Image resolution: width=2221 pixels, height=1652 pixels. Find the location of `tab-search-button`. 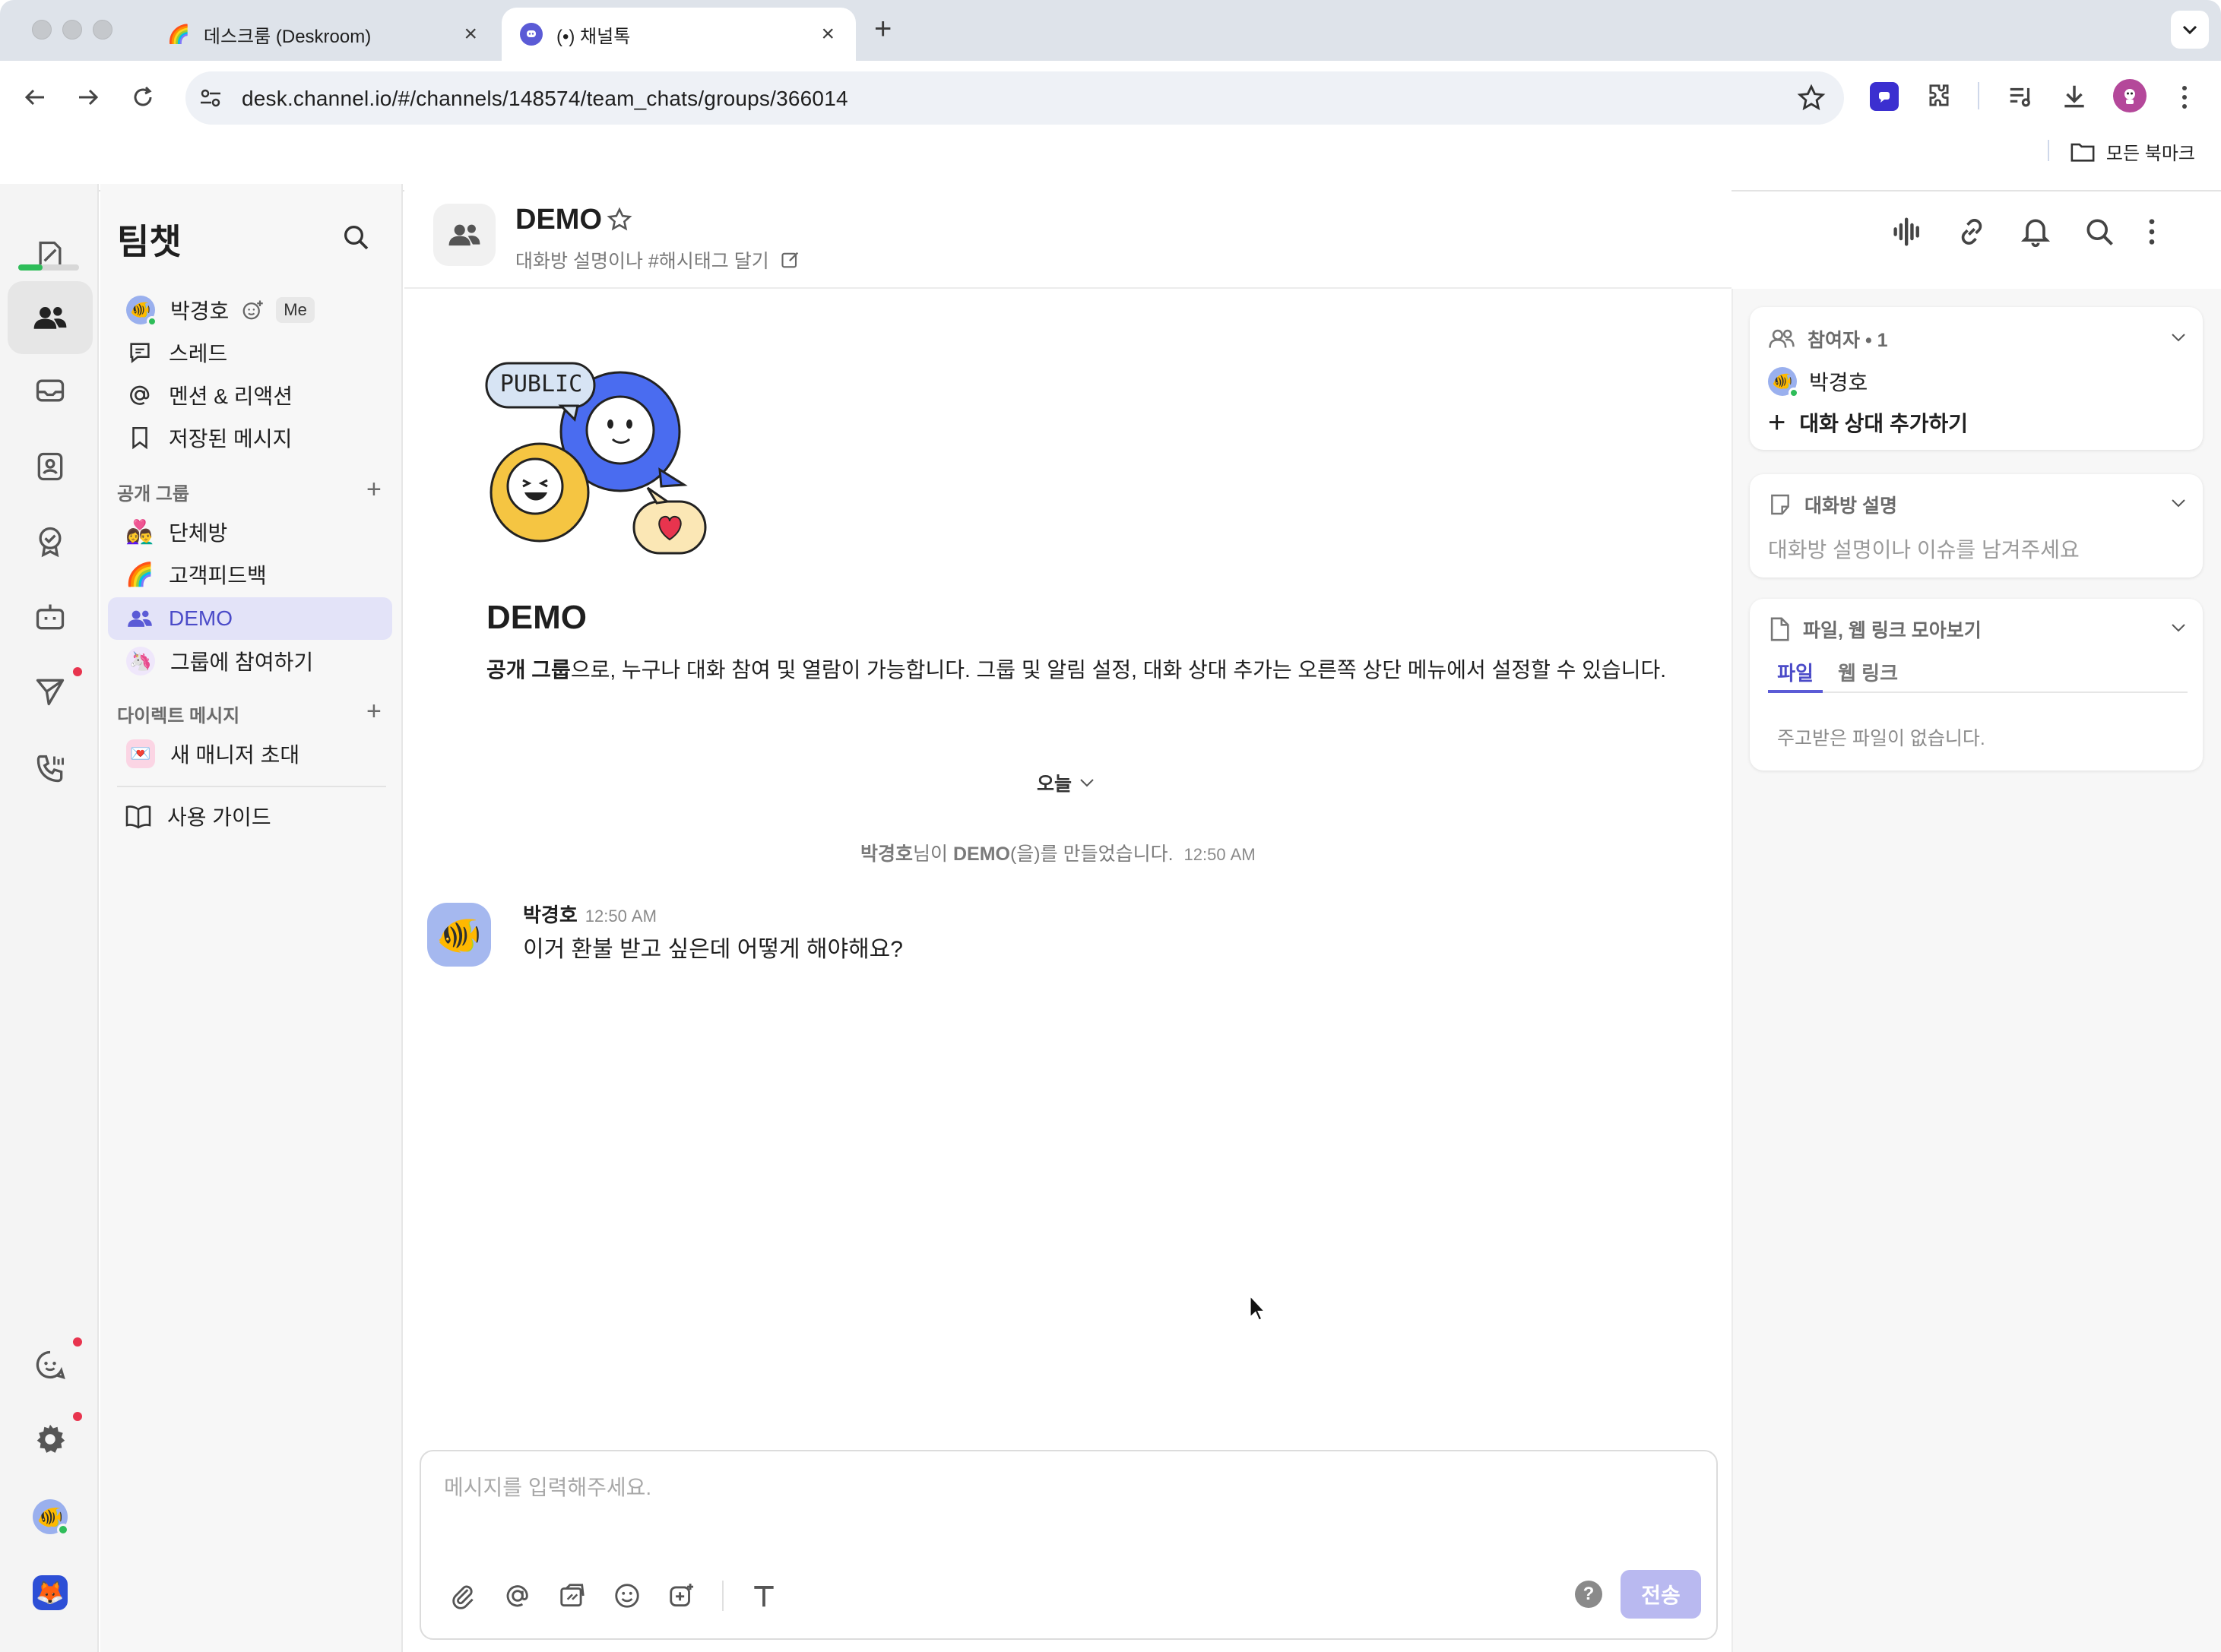

tab-search-button is located at coordinates (2190, 30).